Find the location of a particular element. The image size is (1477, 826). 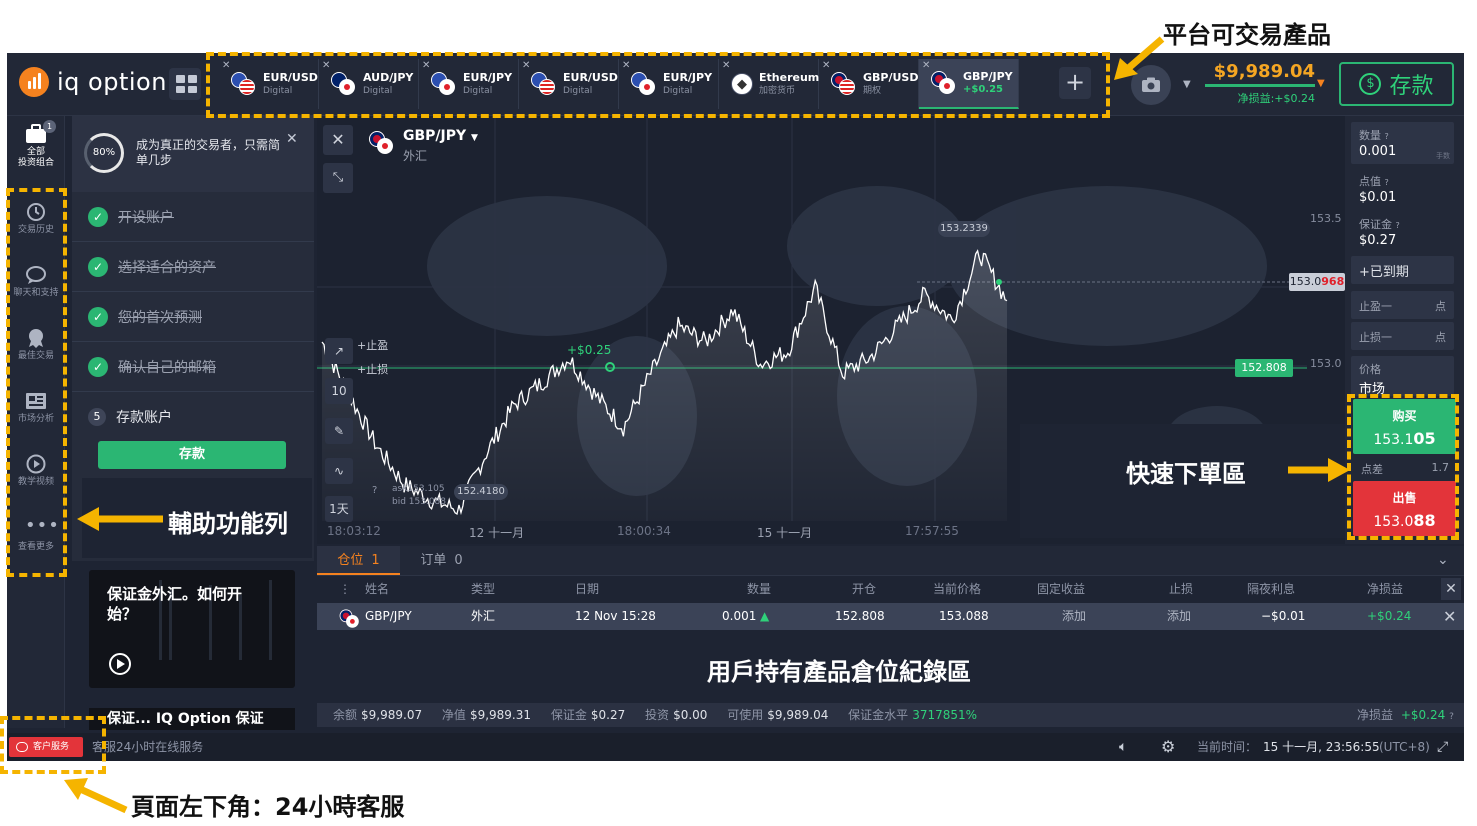

tabs-note: 平台可交易產品 is located at coordinates (1247, 35).